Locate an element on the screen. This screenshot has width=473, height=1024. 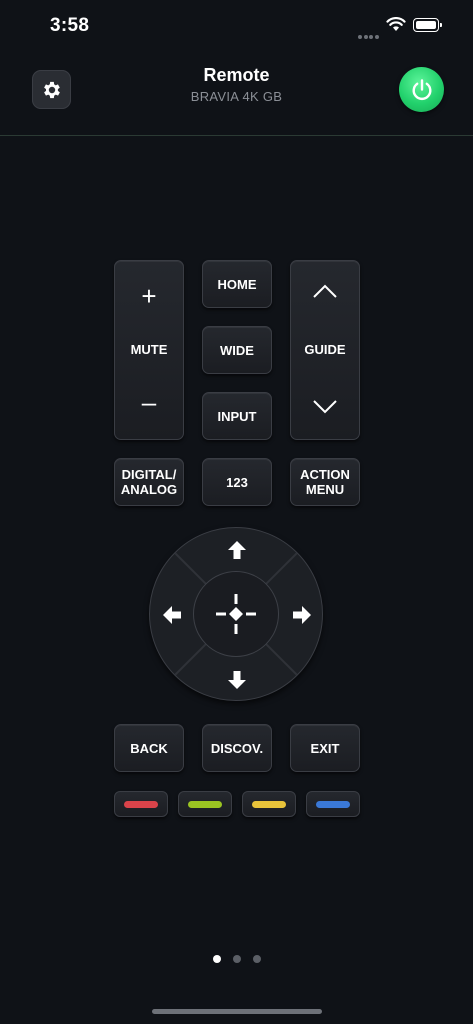
green-button is located at coordinates (205, 804).